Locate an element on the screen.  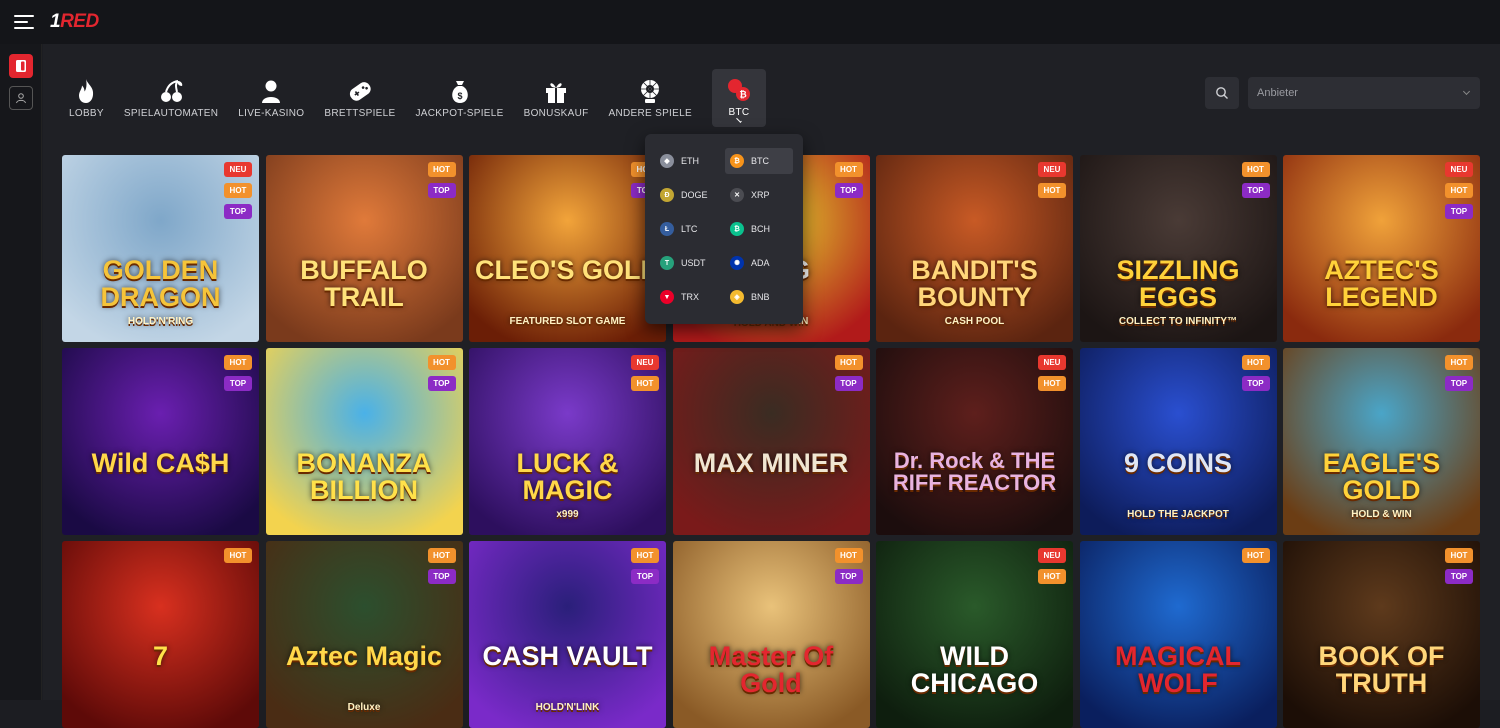
category-tab-live: LIVE-KASINO is located at coordinates (271, 97).